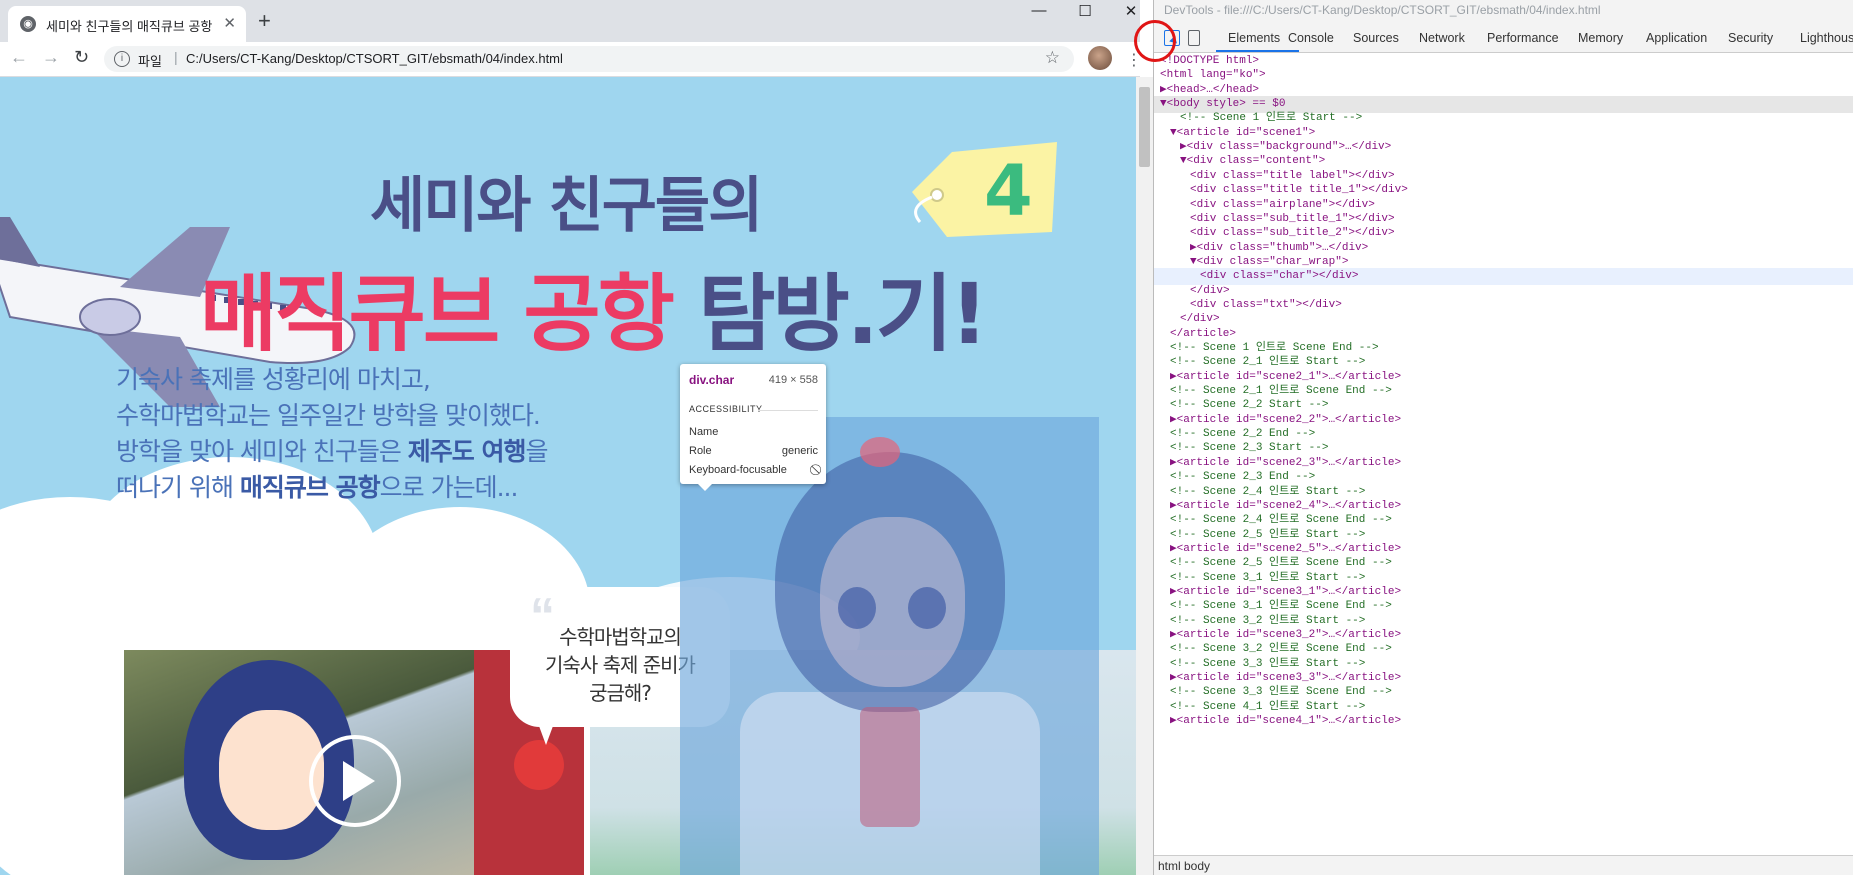  I want to click on red-annotation-circle, so click(1155, 41).